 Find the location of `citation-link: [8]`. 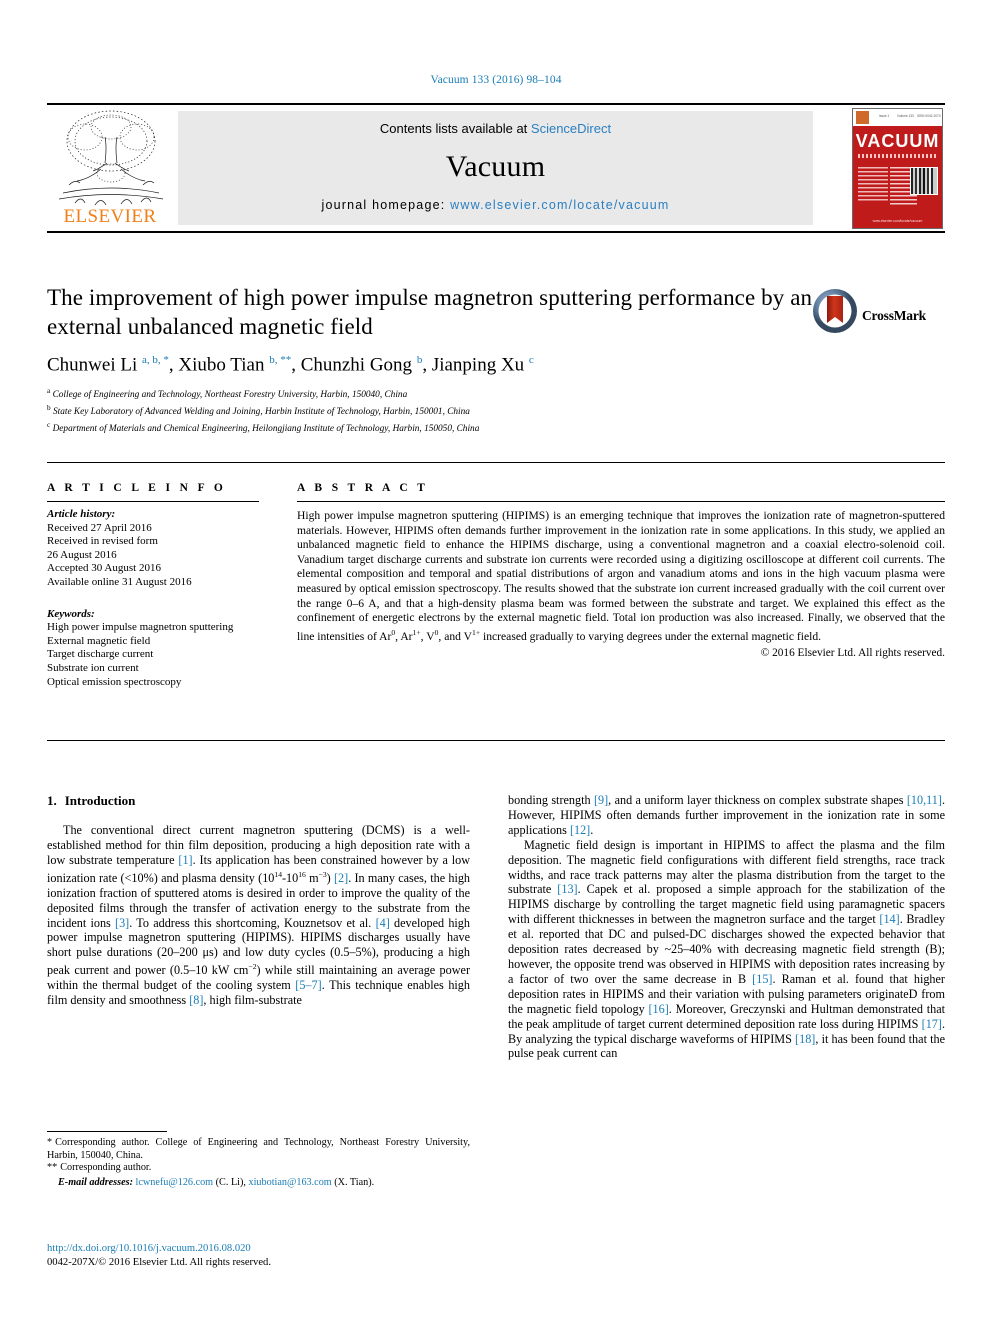

citation-link: [8] is located at coordinates (196, 1000).